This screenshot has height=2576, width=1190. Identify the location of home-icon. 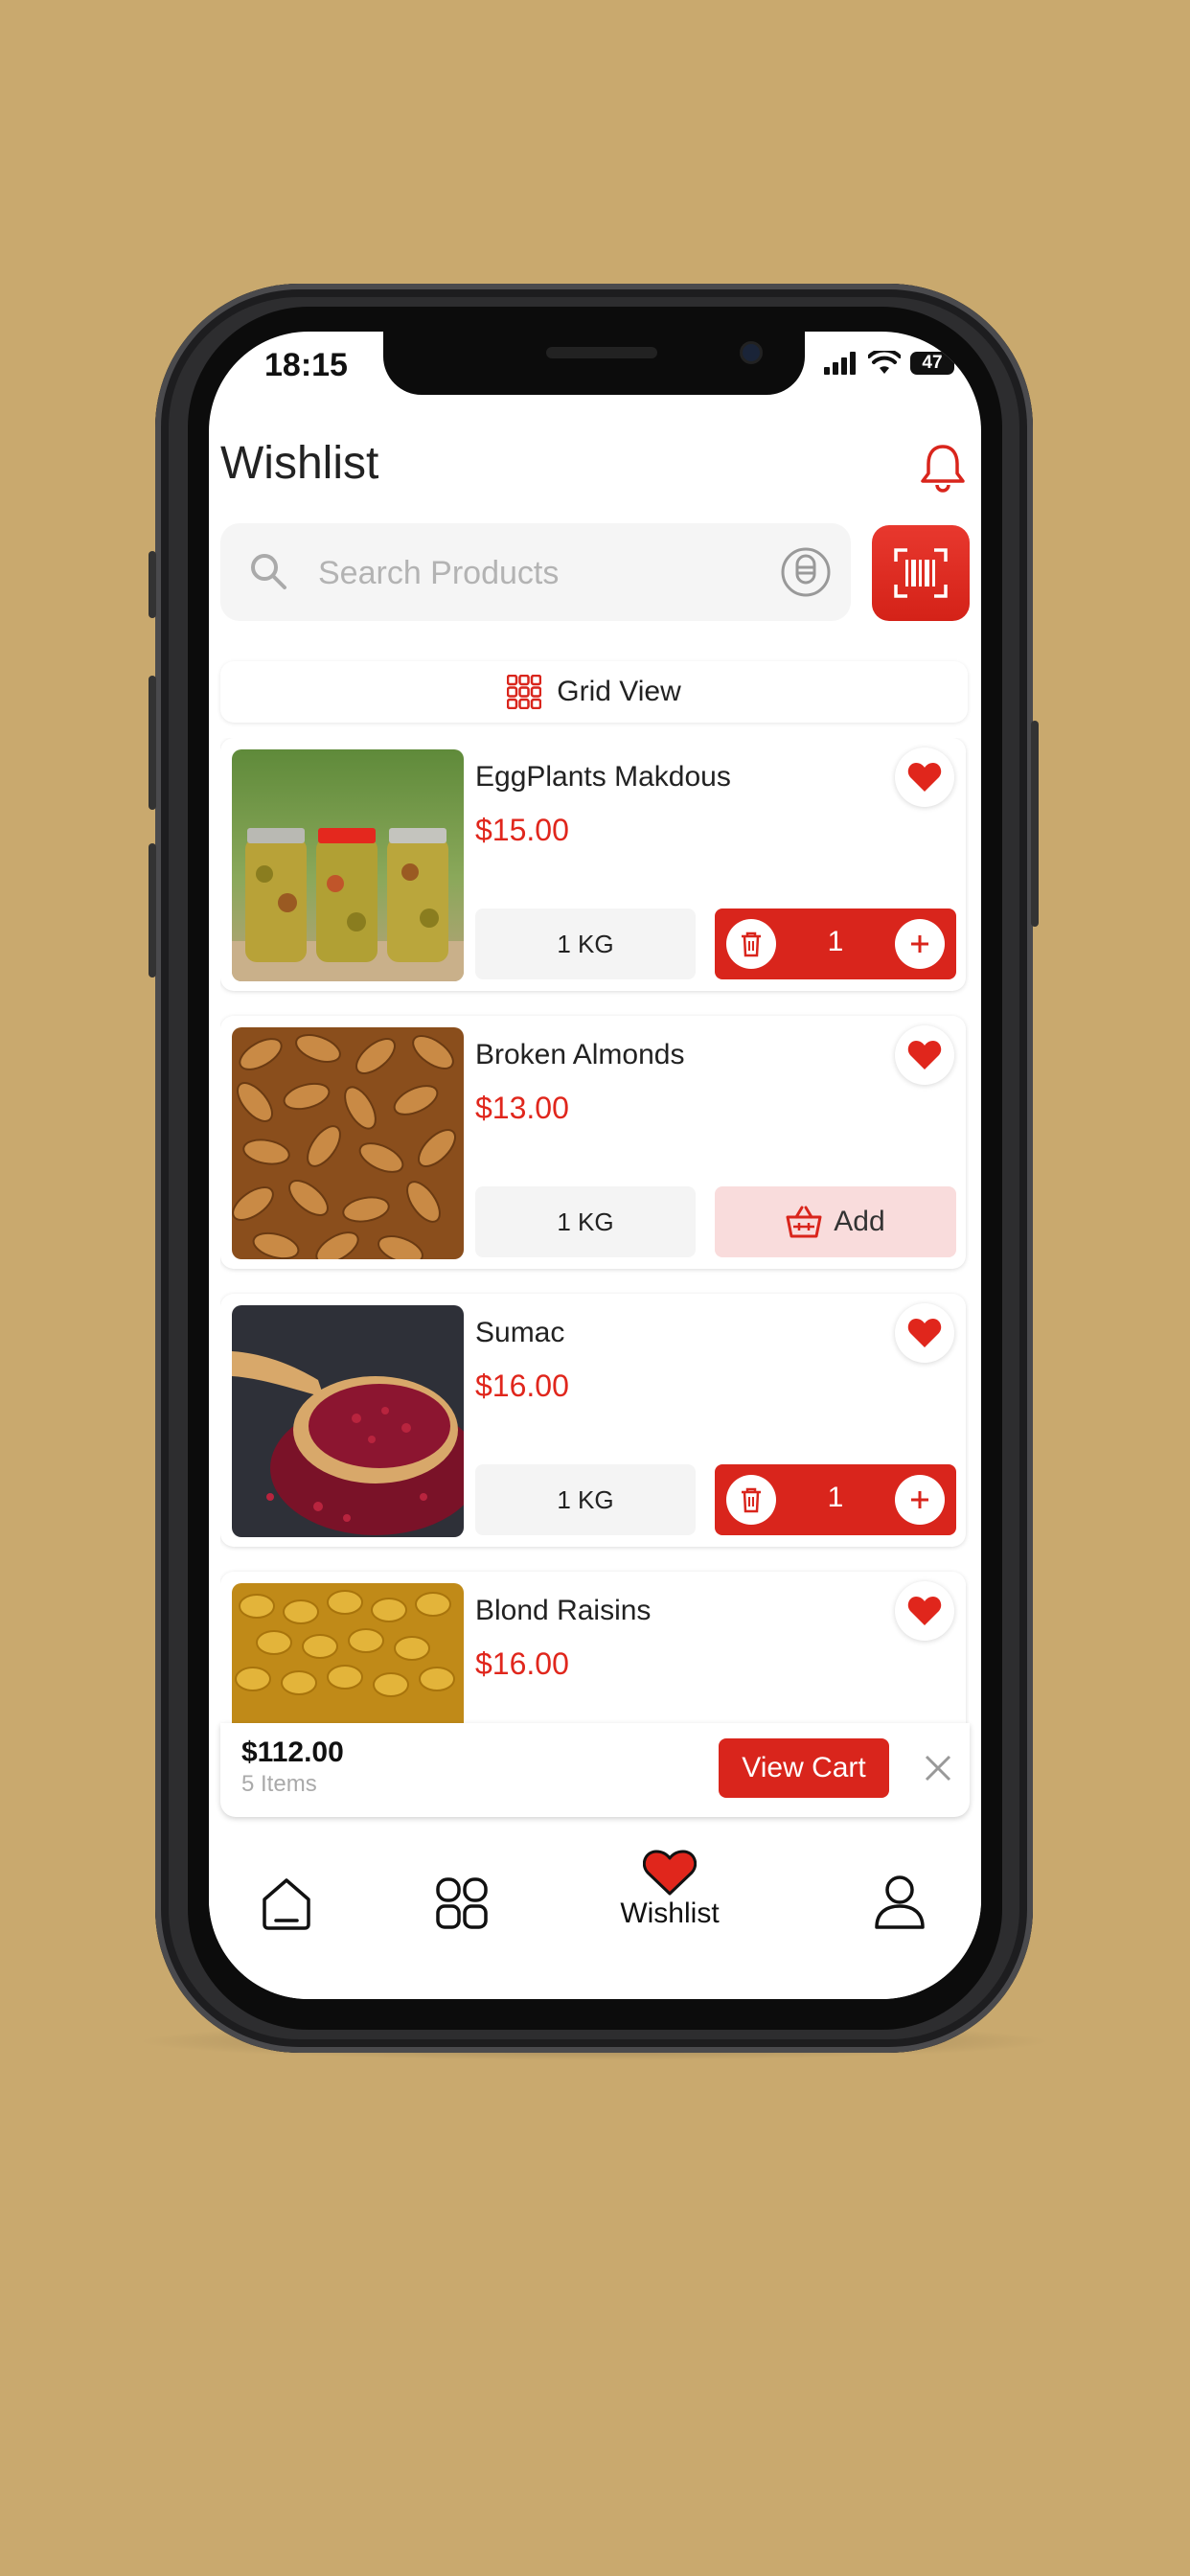
(287, 1904).